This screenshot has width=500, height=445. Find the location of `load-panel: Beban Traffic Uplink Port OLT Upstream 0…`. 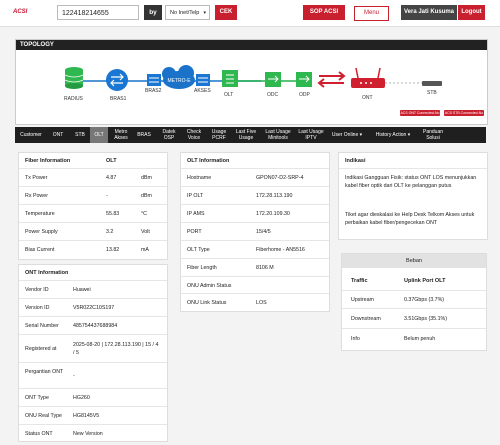

load-panel: Beban Traffic Uplink Port OLT Upstream 0… is located at coordinates (414, 302).